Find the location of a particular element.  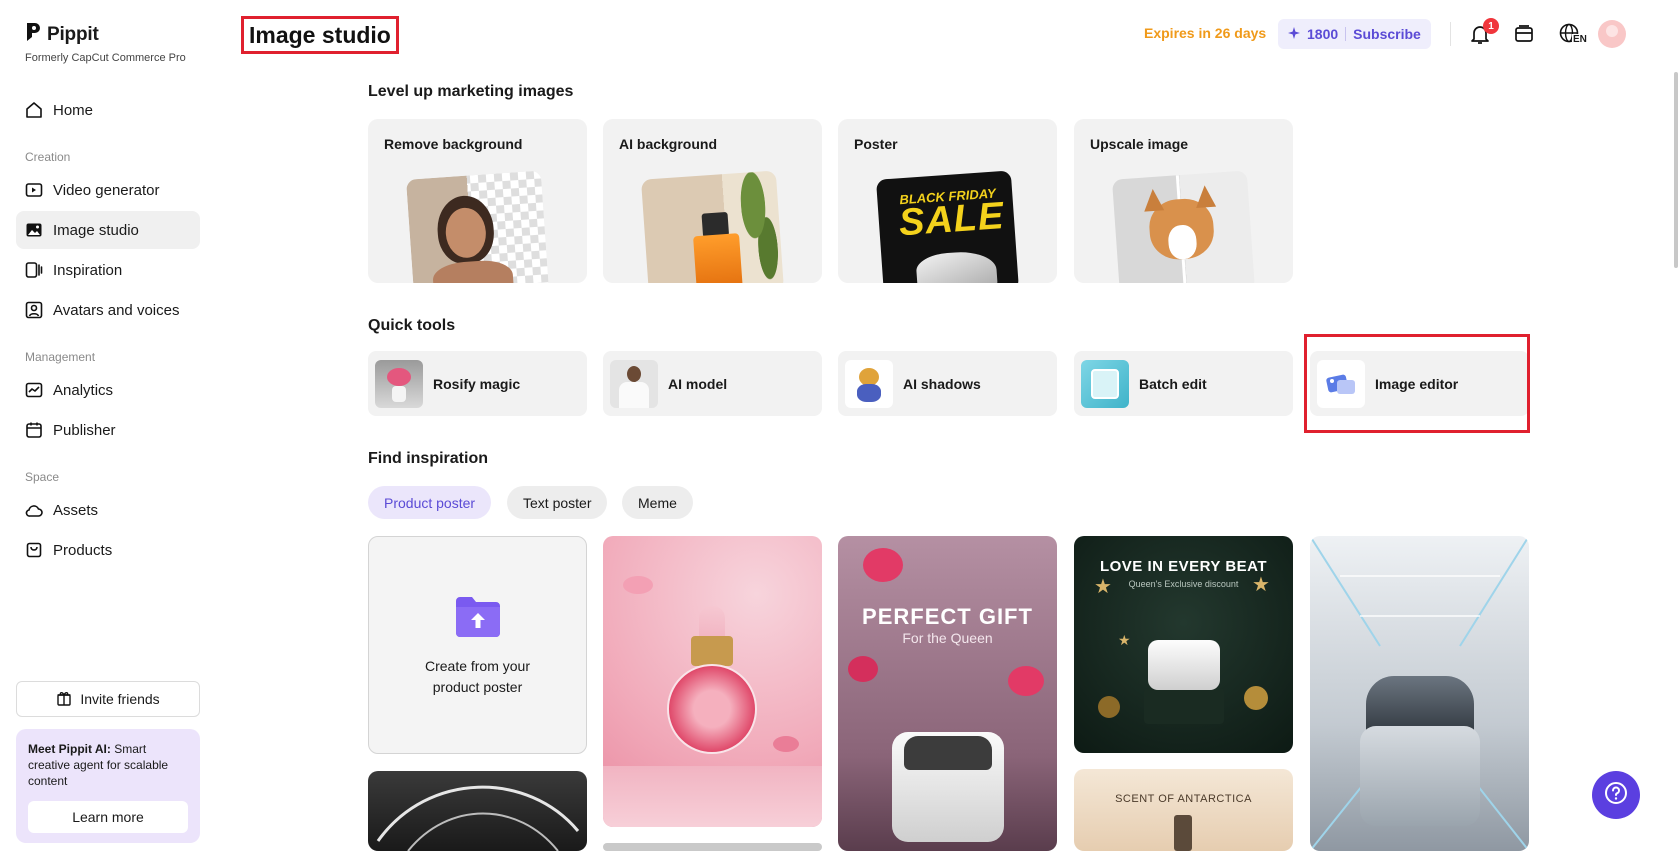

tool-label: AI model is located at coordinates (698, 383).